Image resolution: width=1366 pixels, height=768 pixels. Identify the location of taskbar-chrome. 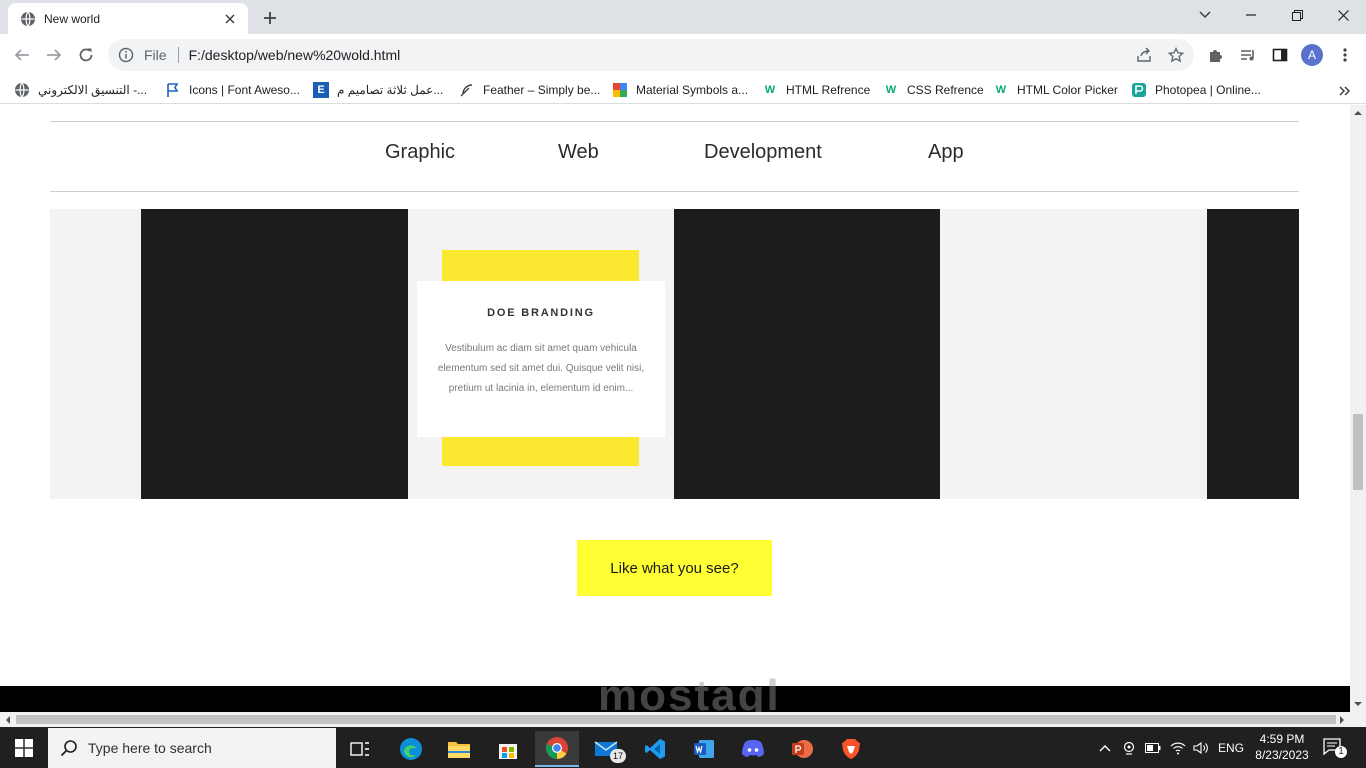
(557, 749).